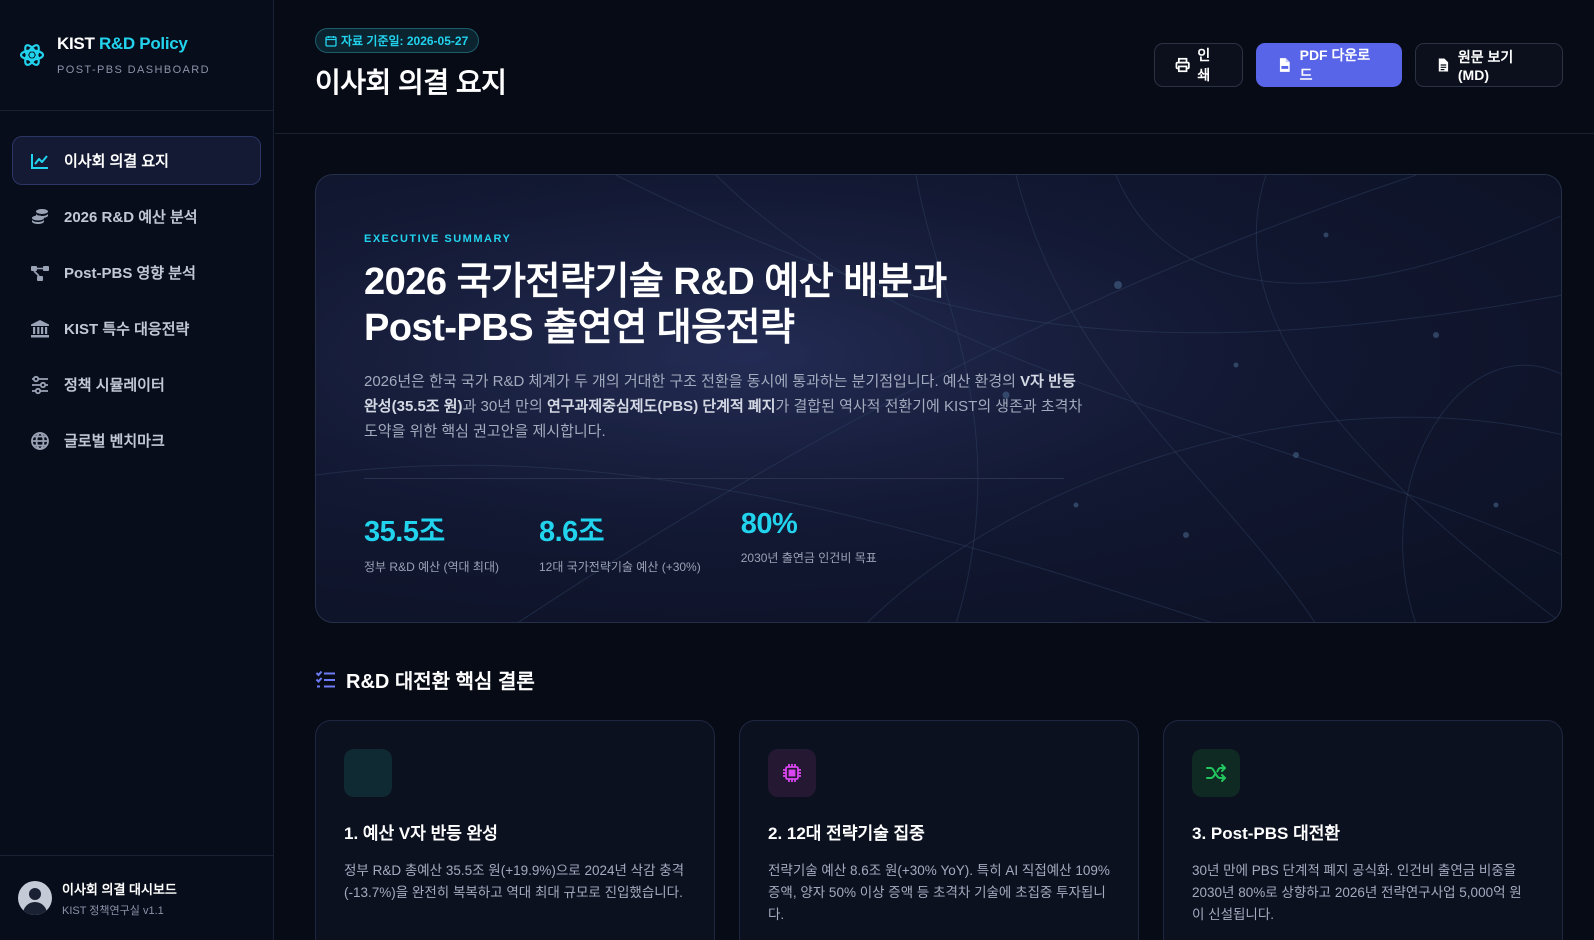  I want to click on list-check-icon, so click(325, 679).